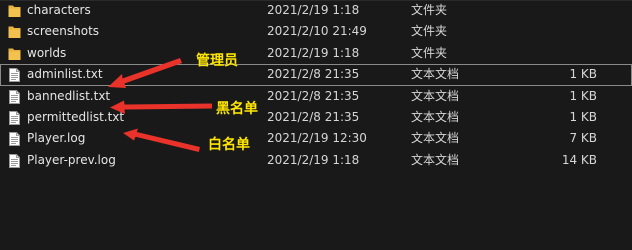 The image size is (632, 250). I want to click on annotation-admin: 管理员, so click(217, 61).